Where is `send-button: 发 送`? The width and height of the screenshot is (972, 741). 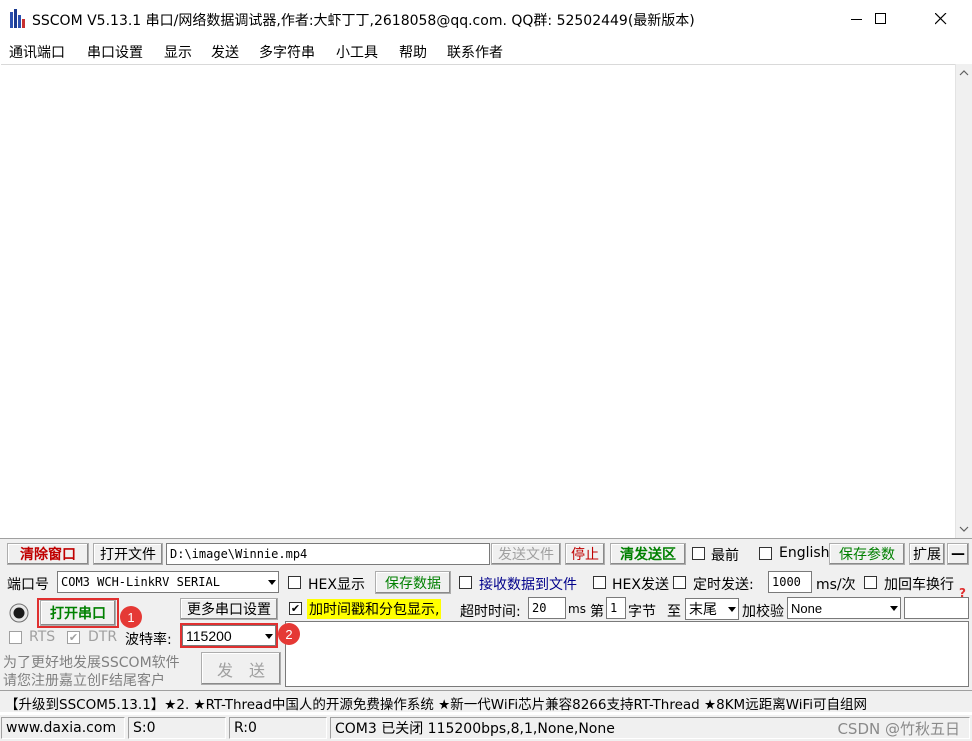 send-button: 发 送 is located at coordinates (241, 668).